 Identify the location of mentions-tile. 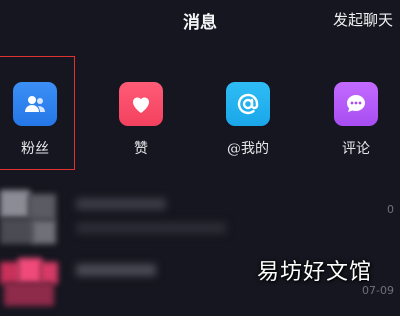
(248, 104).